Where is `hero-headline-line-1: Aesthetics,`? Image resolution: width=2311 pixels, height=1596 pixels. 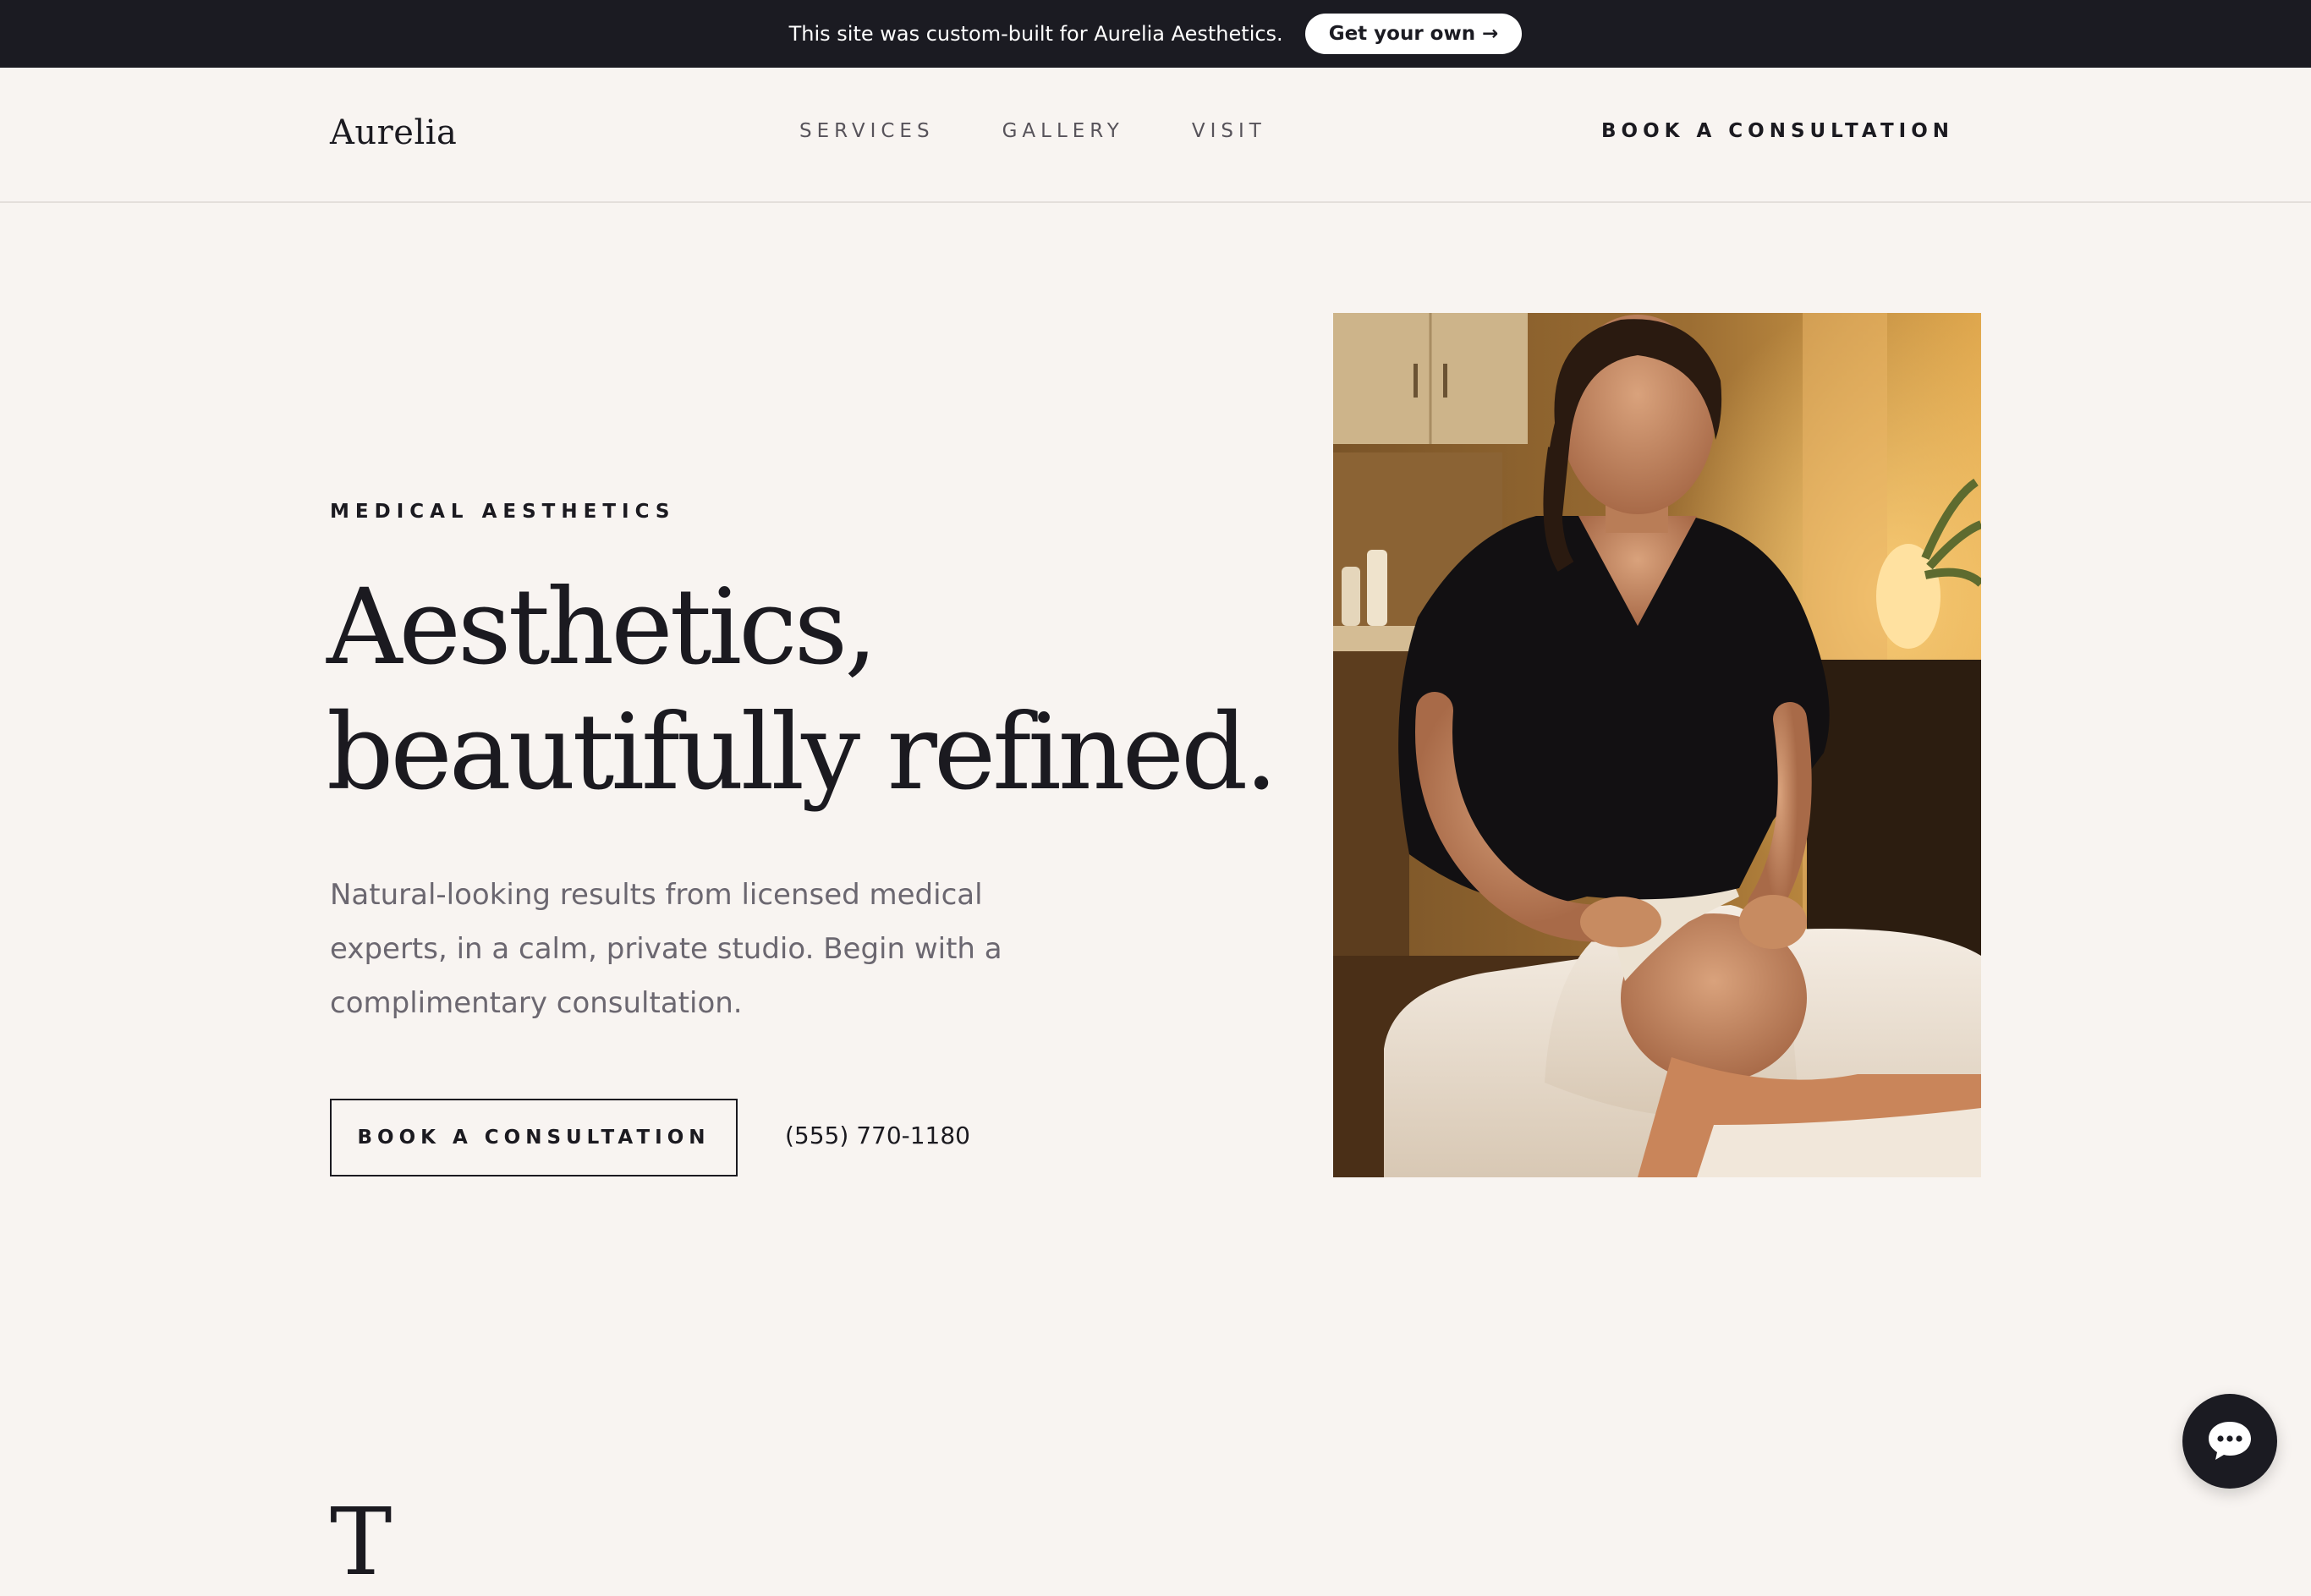 hero-headline-line-1: Aesthetics, is located at coordinates (602, 627).